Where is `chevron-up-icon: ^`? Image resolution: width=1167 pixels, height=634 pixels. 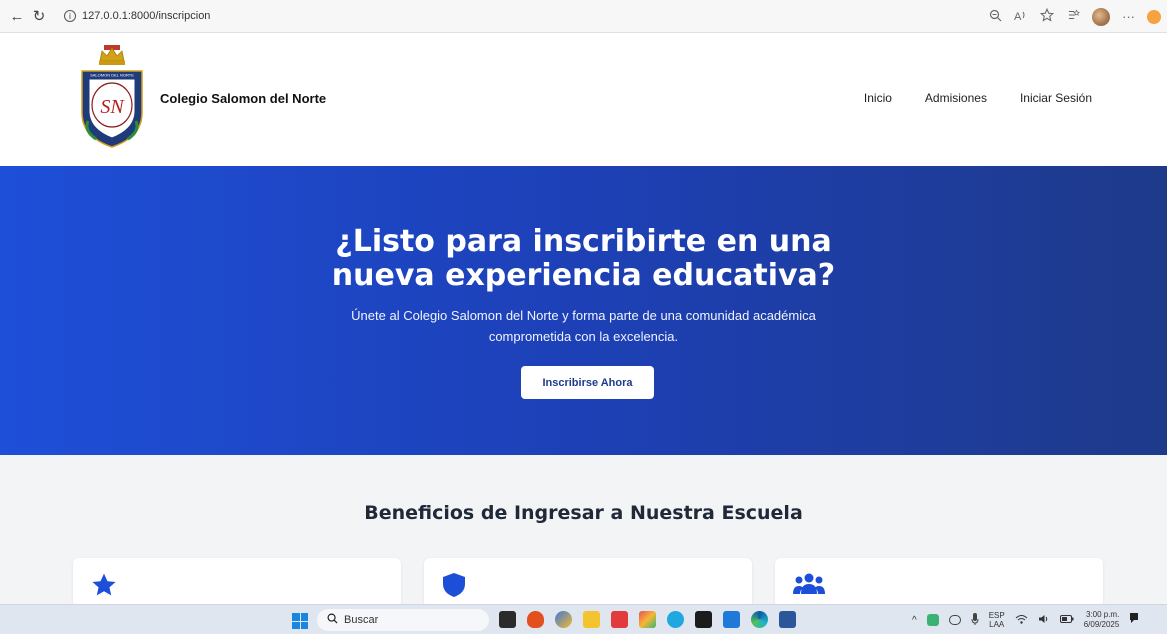
chevron-up-icon: ^ is located at coordinates (914, 620).